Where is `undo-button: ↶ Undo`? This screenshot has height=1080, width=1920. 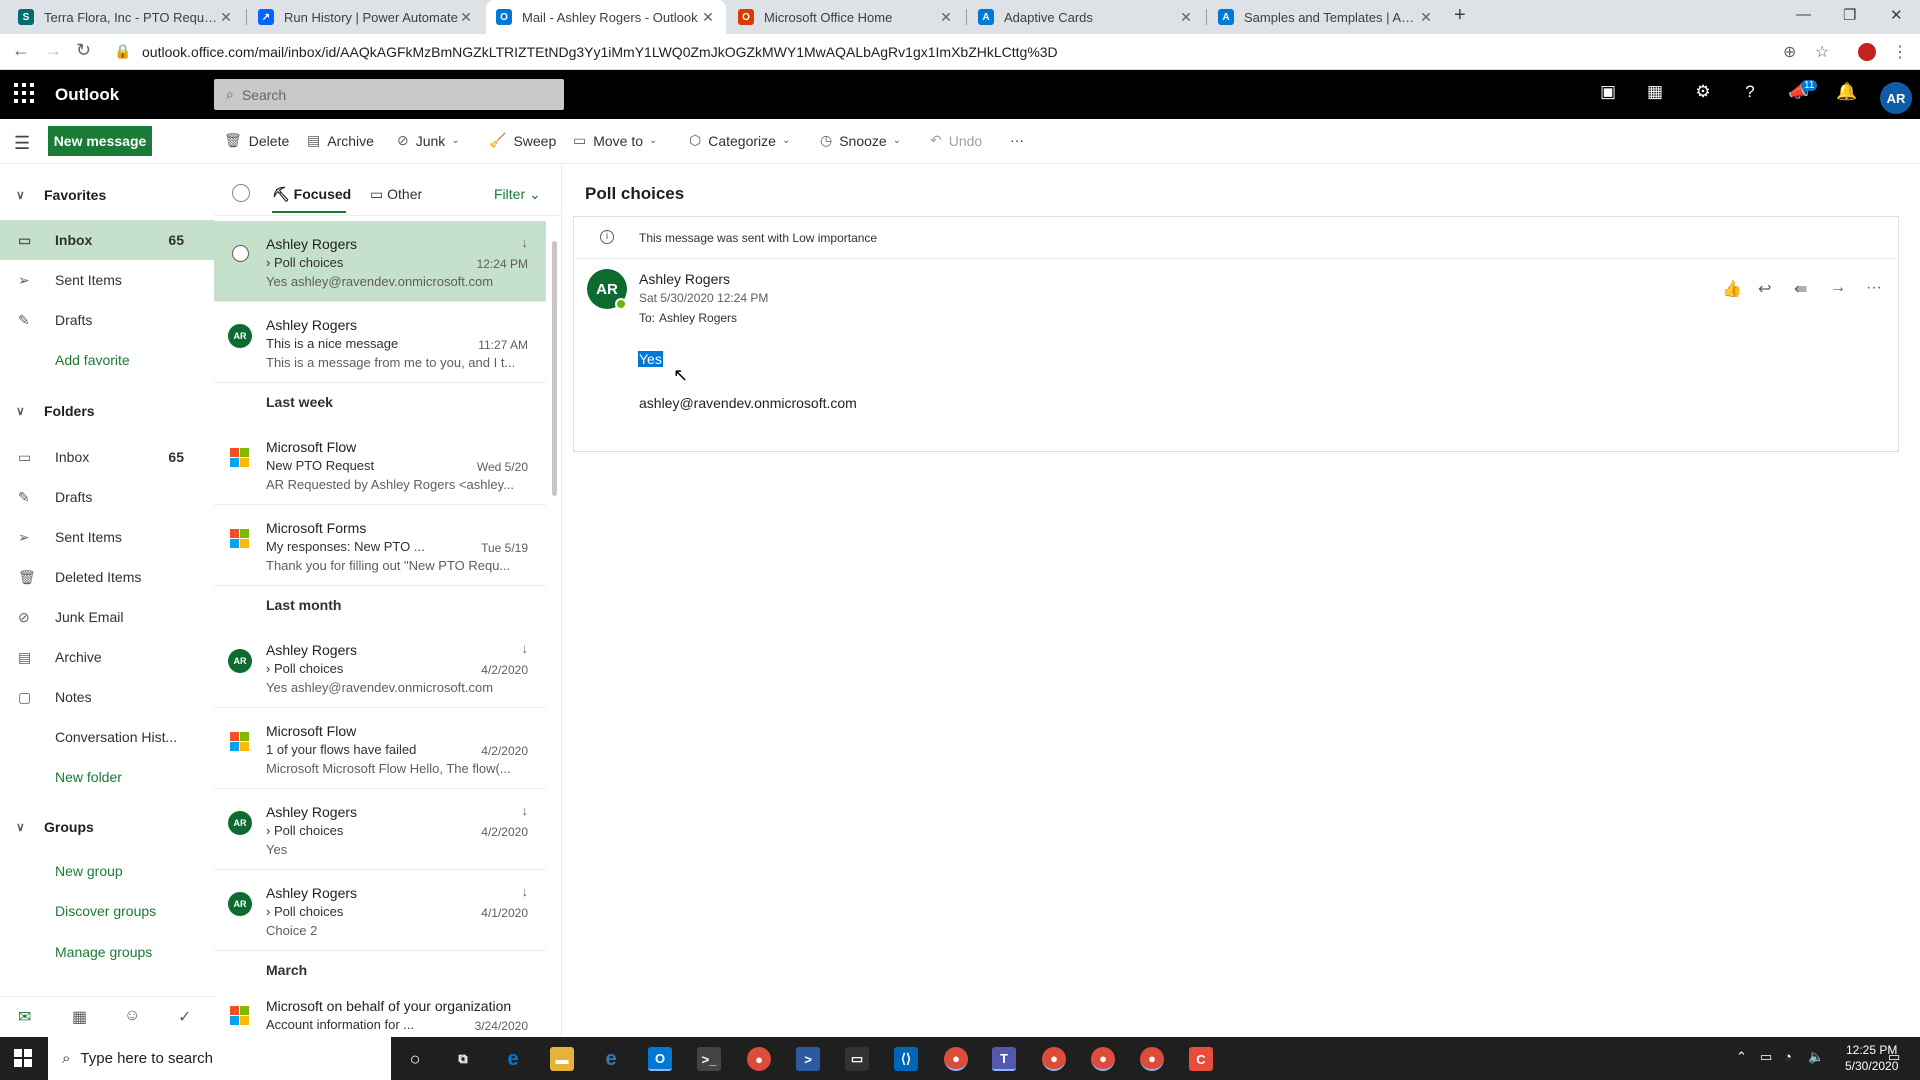
undo-button: ↶ Undo is located at coordinates (956, 140).